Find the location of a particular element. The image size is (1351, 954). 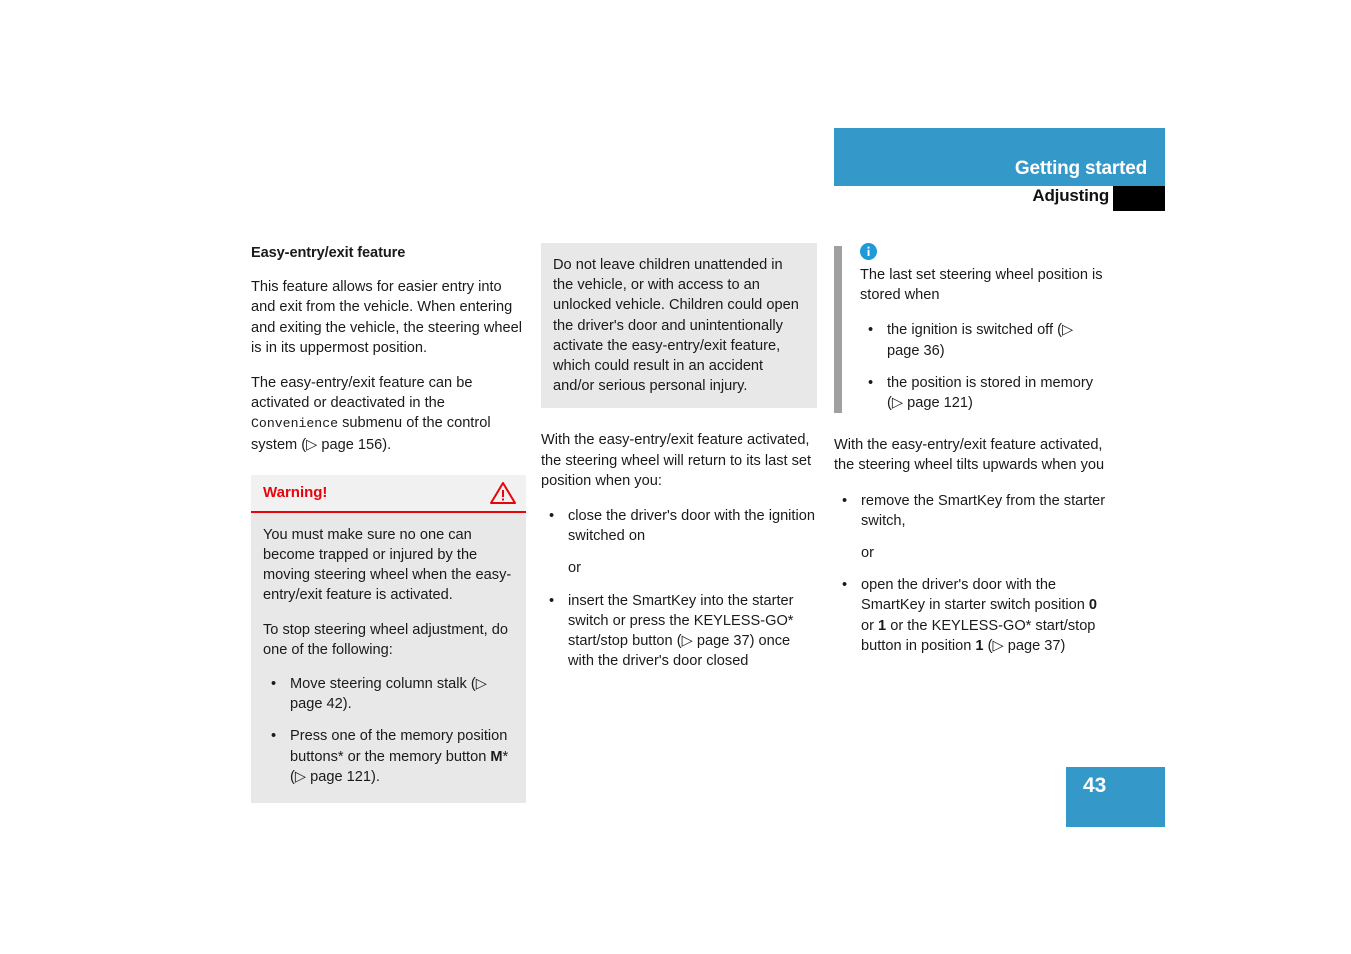

tilt-bullet-2-mid1: or is located at coordinates (870, 625).